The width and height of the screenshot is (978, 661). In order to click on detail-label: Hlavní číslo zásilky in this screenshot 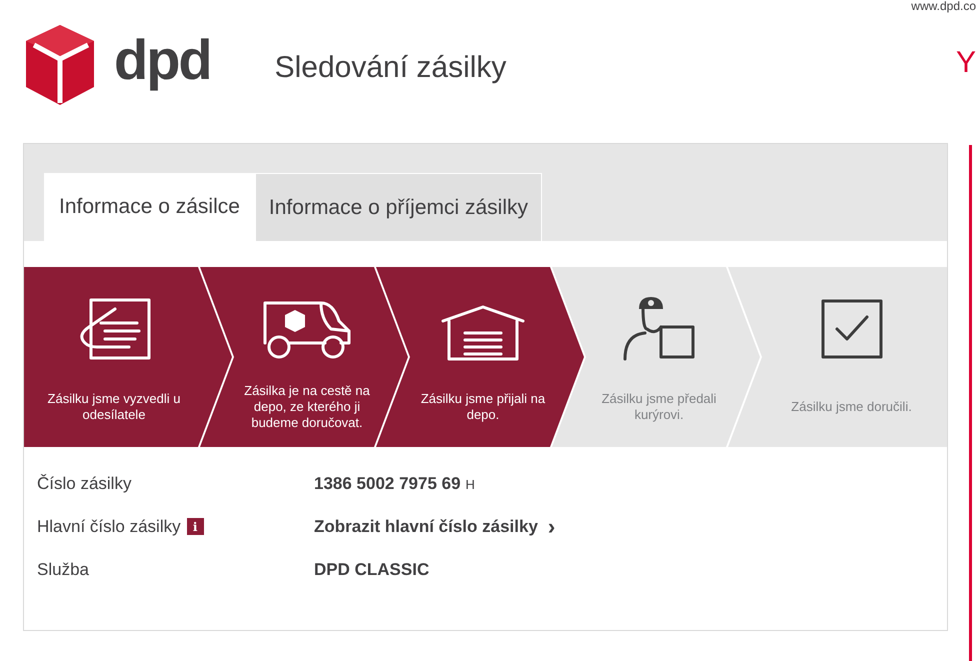, I will do `click(109, 527)`.